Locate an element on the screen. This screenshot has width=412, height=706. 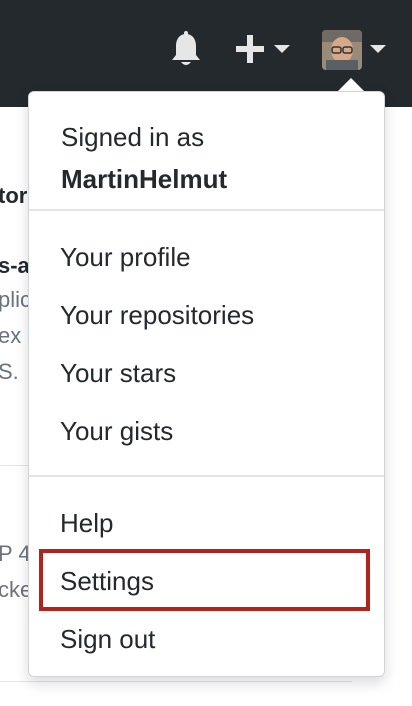
background-text: S. is located at coordinates (9, 371).